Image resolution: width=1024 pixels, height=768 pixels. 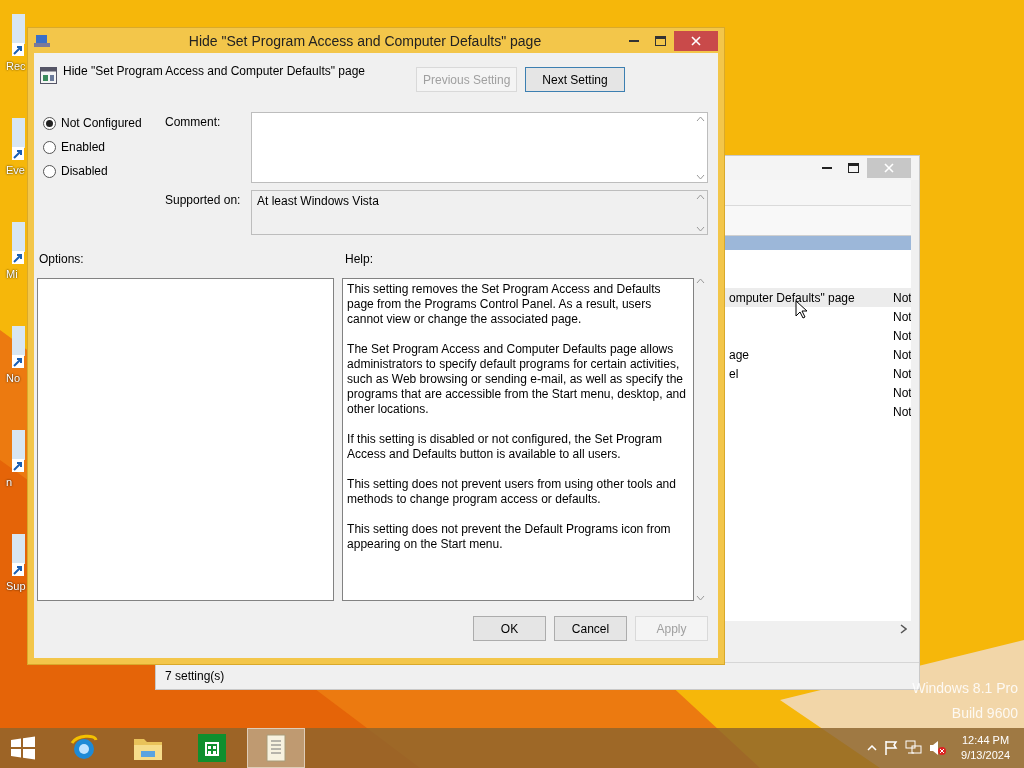 What do you see at coordinates (504, 304) in the screenshot?
I see `help-paragraph: This setting removes the Set Program Access and Defaults page from the Programs Control Panel. As a result, users cannot view or change the associated page.` at bounding box center [504, 304].